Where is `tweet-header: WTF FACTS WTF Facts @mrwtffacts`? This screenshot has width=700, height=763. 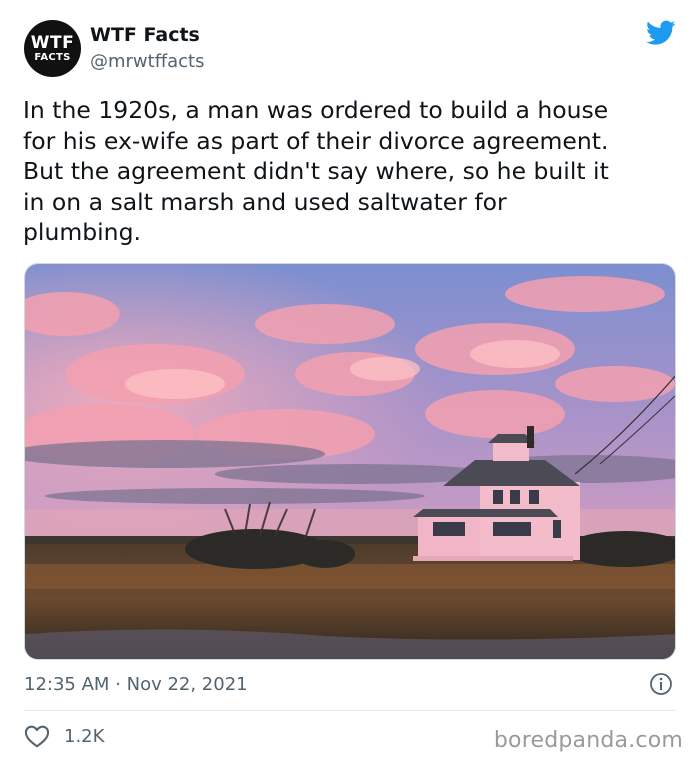 tweet-header: WTF FACTS WTF Facts @mrwtffacts is located at coordinates (350, 50).